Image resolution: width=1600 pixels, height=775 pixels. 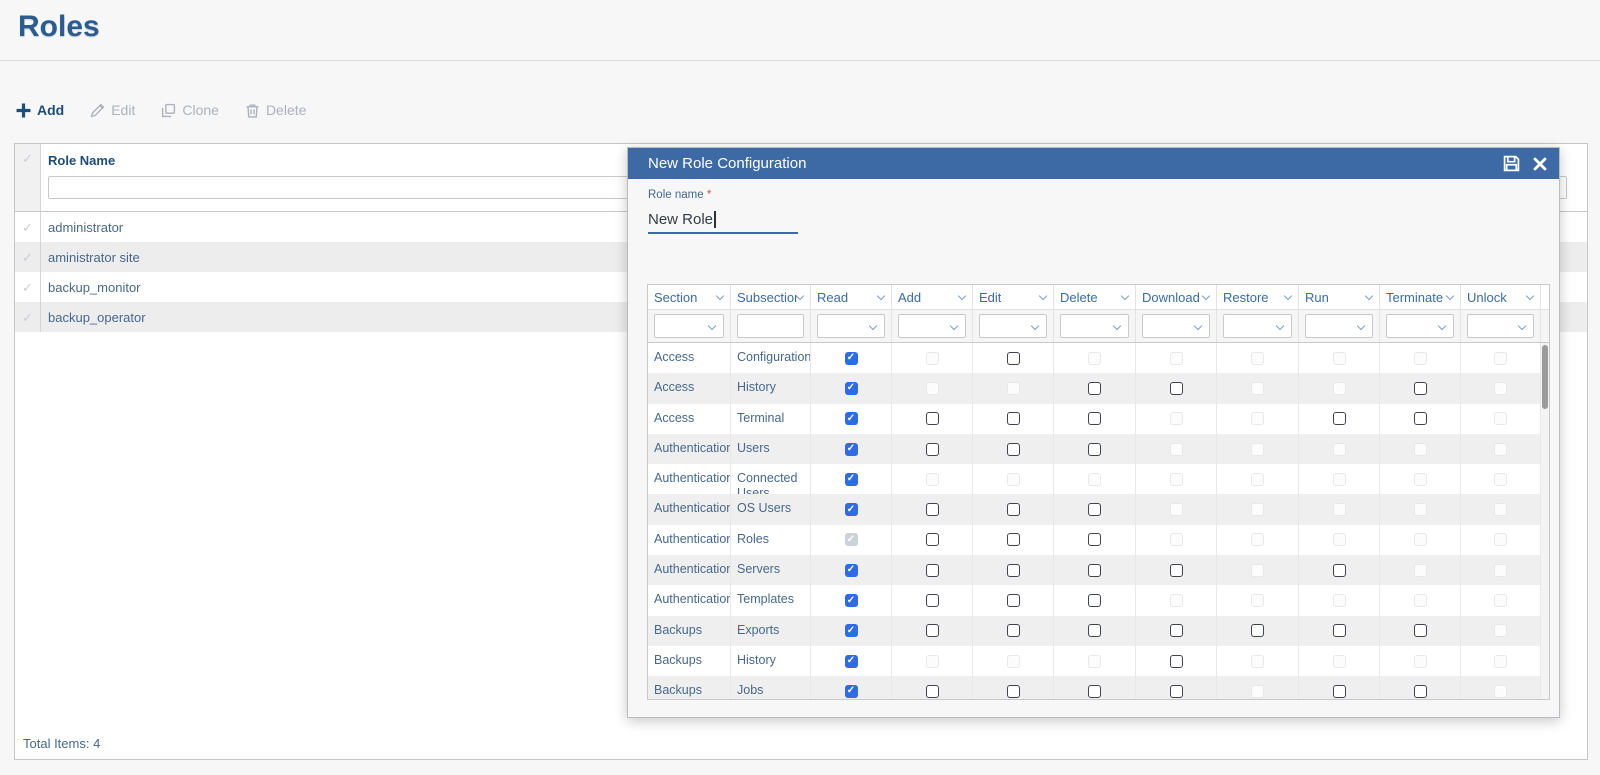 I want to click on column-header-download: Download .., so click(x=1176, y=297).